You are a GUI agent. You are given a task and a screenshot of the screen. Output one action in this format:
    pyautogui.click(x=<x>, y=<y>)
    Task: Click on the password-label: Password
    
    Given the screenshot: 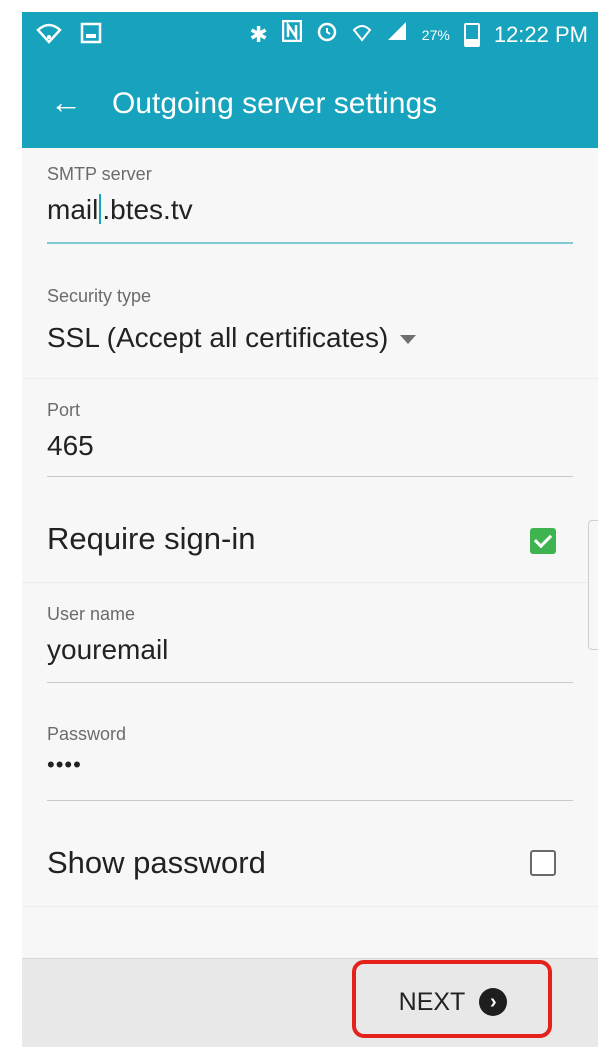 What is the action you would take?
    pyautogui.click(x=87, y=734)
    